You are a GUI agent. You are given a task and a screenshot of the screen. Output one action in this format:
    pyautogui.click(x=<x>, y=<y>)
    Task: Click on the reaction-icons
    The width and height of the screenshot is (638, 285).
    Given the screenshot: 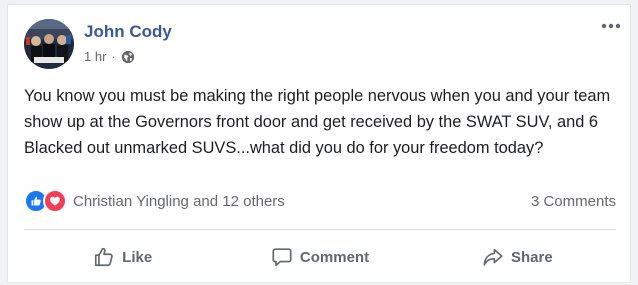 What is the action you would take?
    pyautogui.click(x=45, y=201)
    